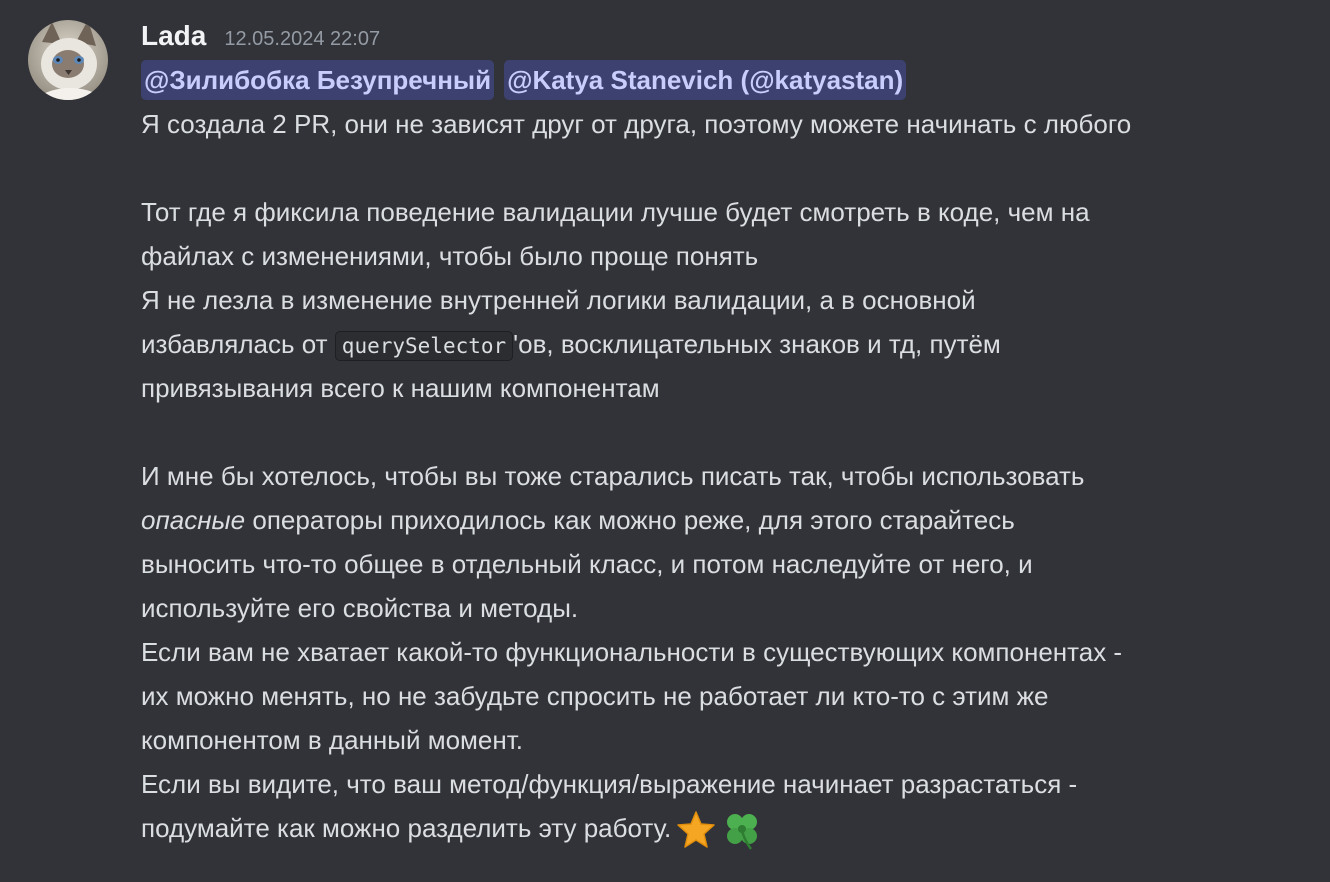  Describe the element at coordinates (424, 346) in the screenshot. I see `inline-code: querySelector` at that location.